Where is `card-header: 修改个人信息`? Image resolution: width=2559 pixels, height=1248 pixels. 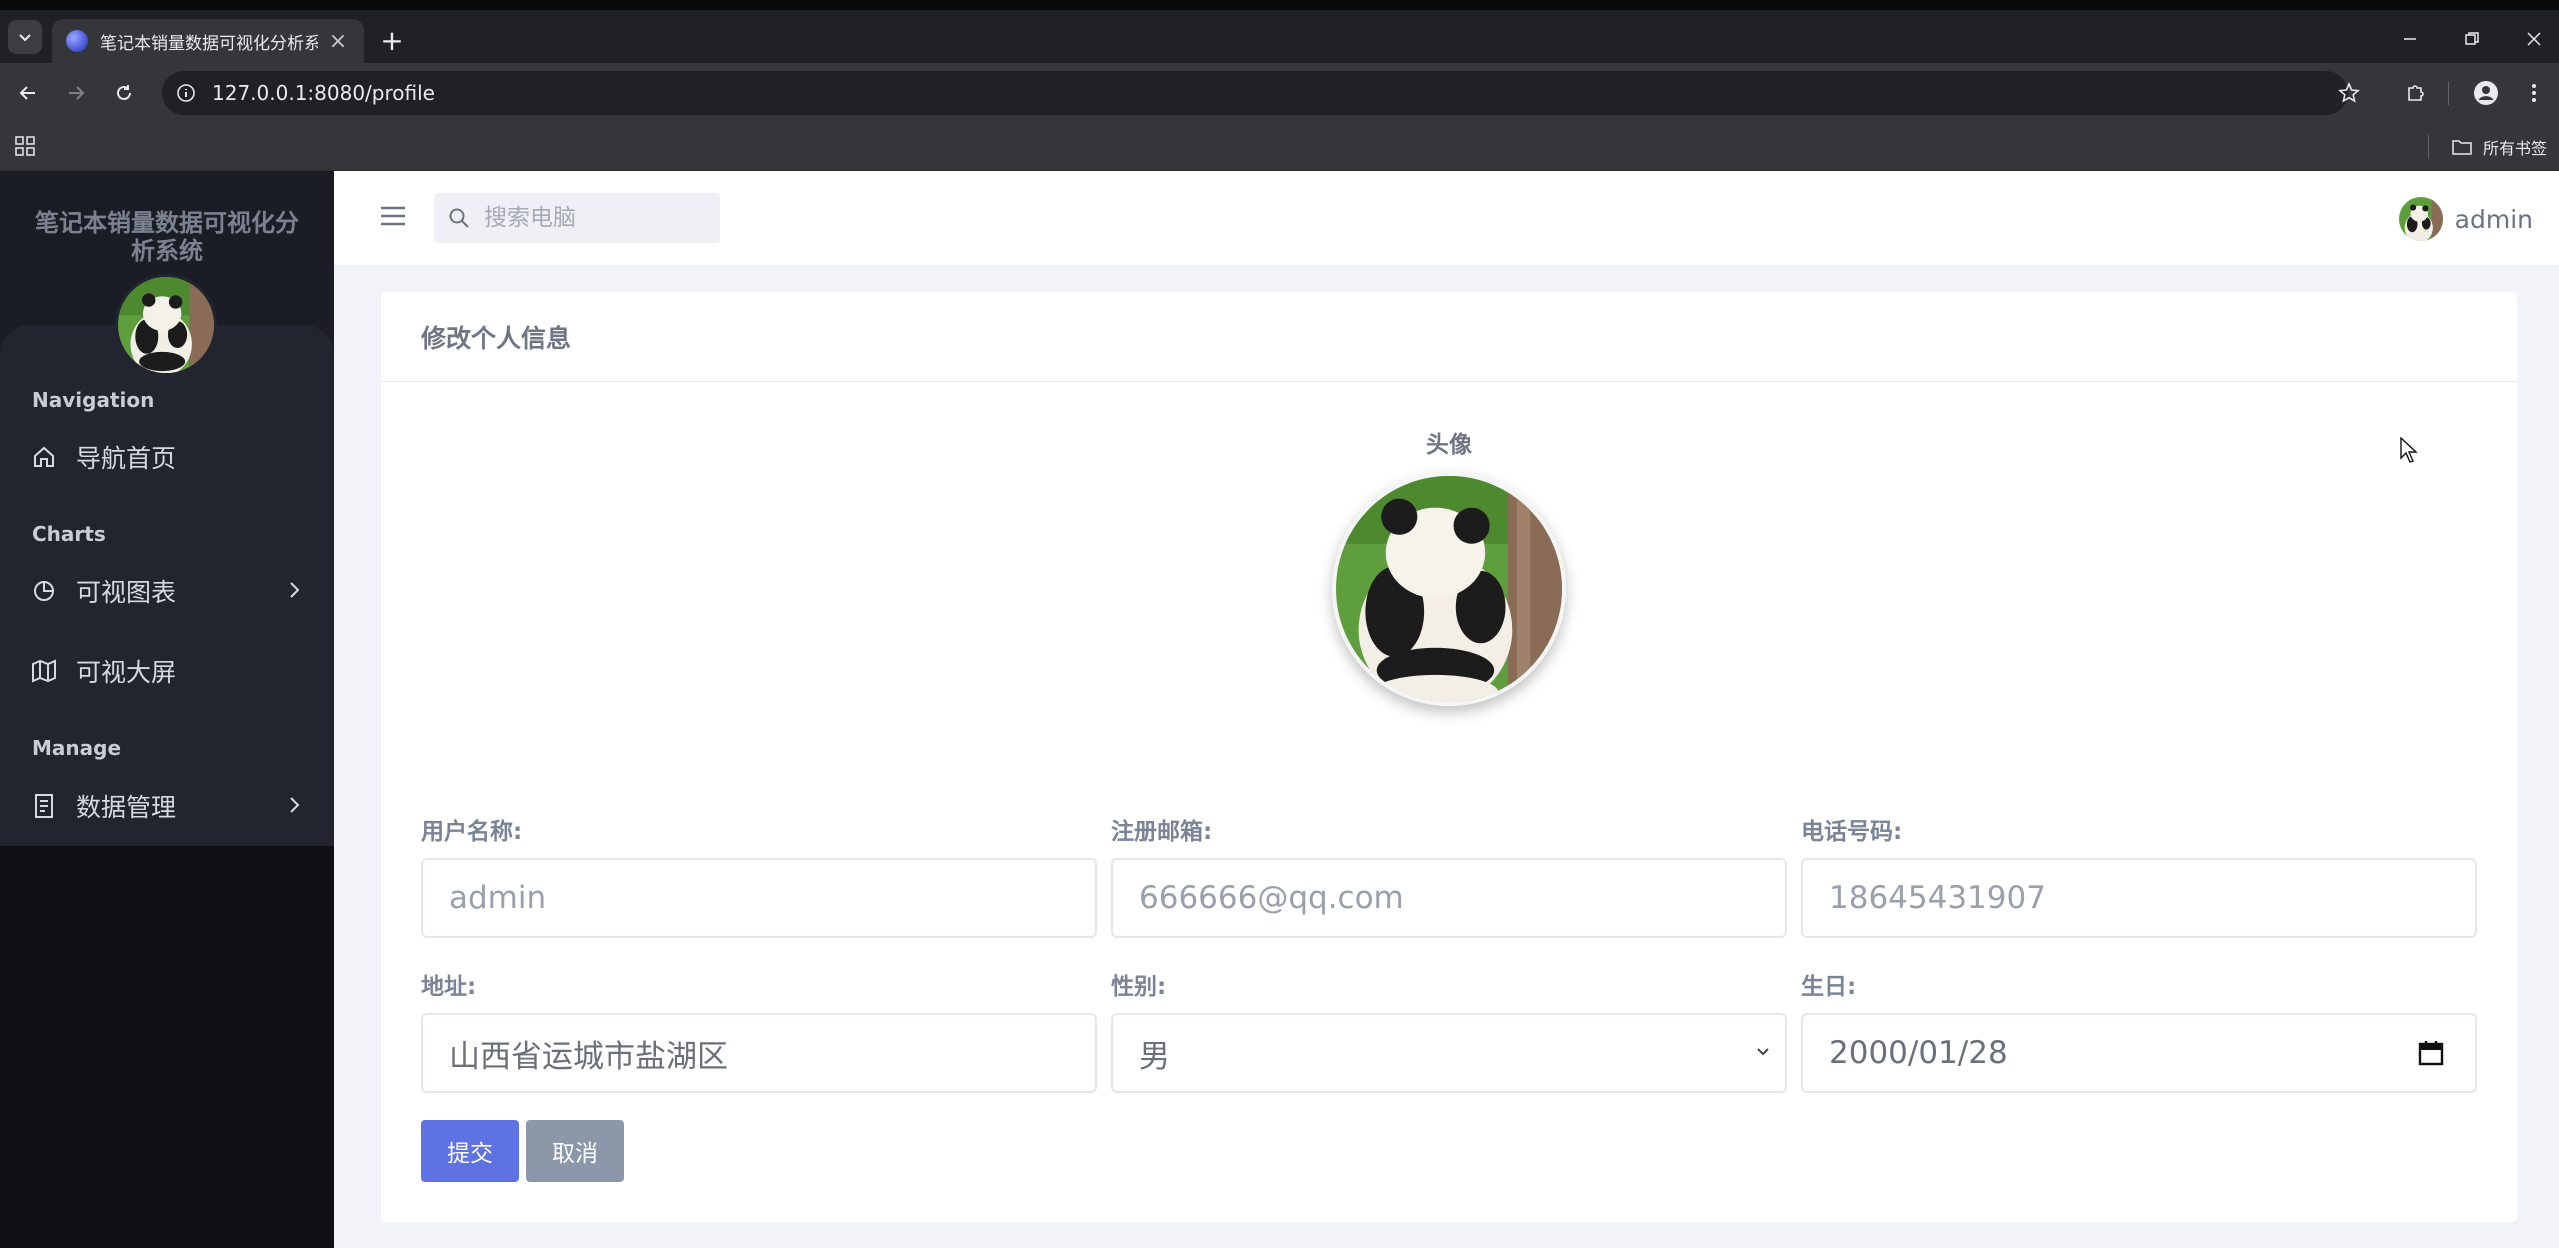 card-header: 修改个人信息 is located at coordinates (1449, 337).